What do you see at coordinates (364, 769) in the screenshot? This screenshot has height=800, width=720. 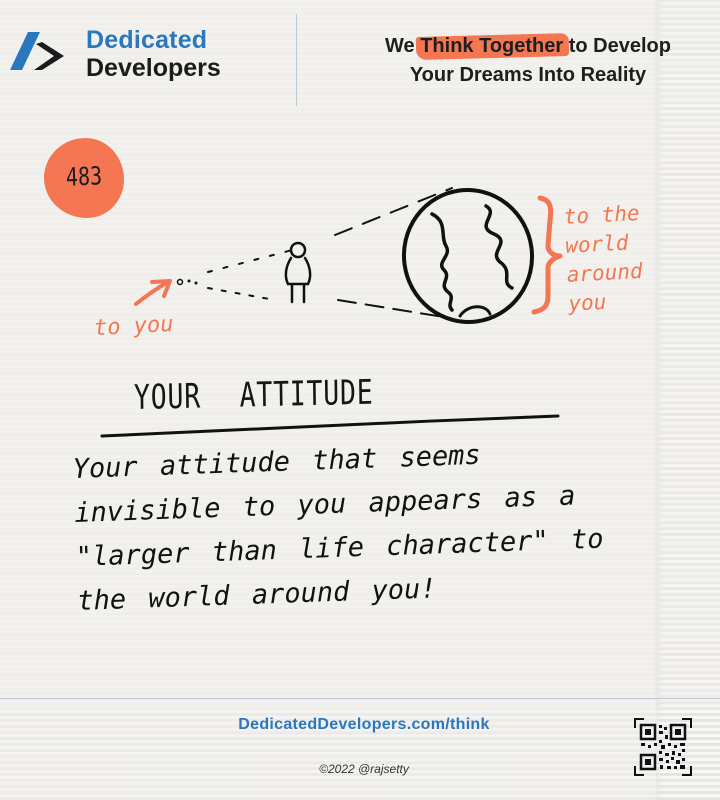 I see `copyright-text: ©2022 @rajsetty` at bounding box center [364, 769].